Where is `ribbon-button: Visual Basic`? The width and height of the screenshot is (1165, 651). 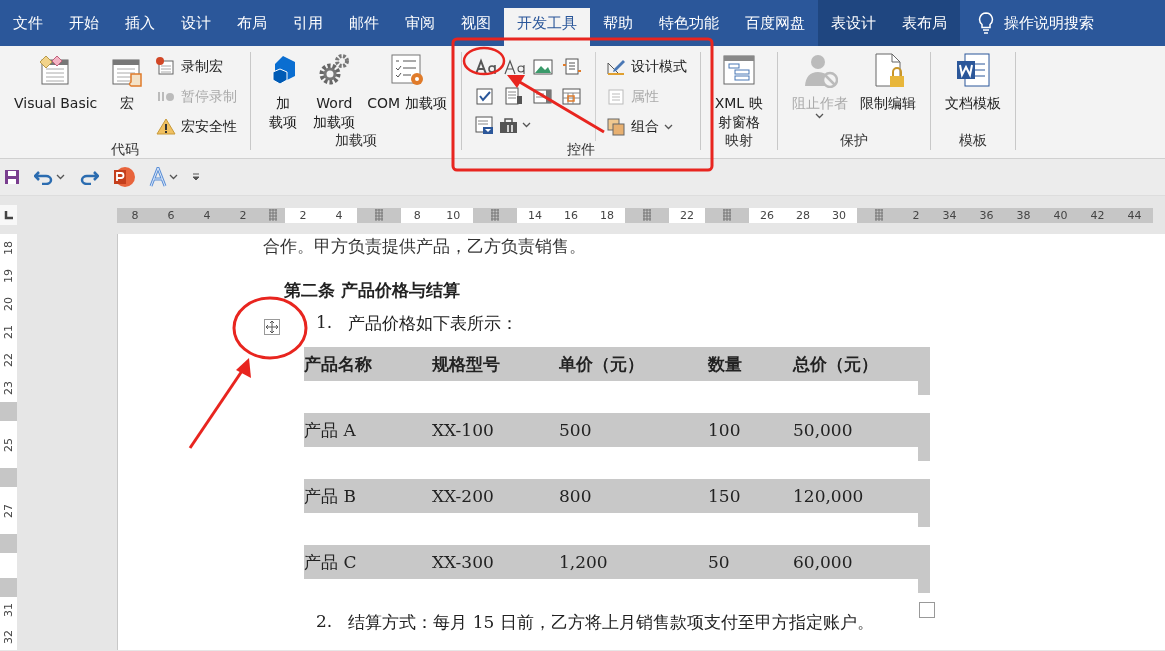 ribbon-button: Visual Basic is located at coordinates (56, 96).